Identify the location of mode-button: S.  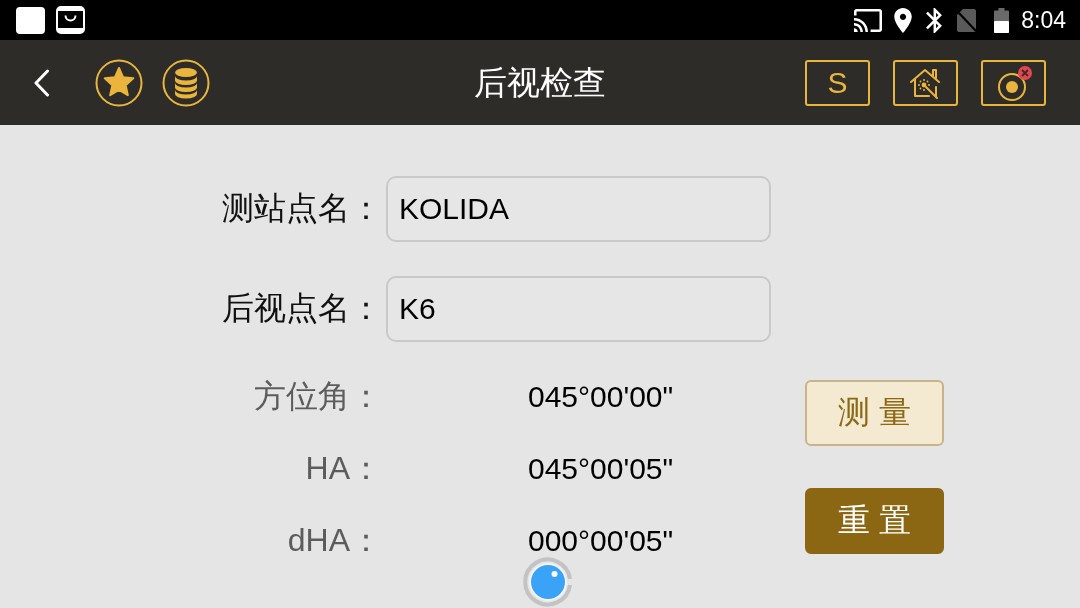
(837, 82).